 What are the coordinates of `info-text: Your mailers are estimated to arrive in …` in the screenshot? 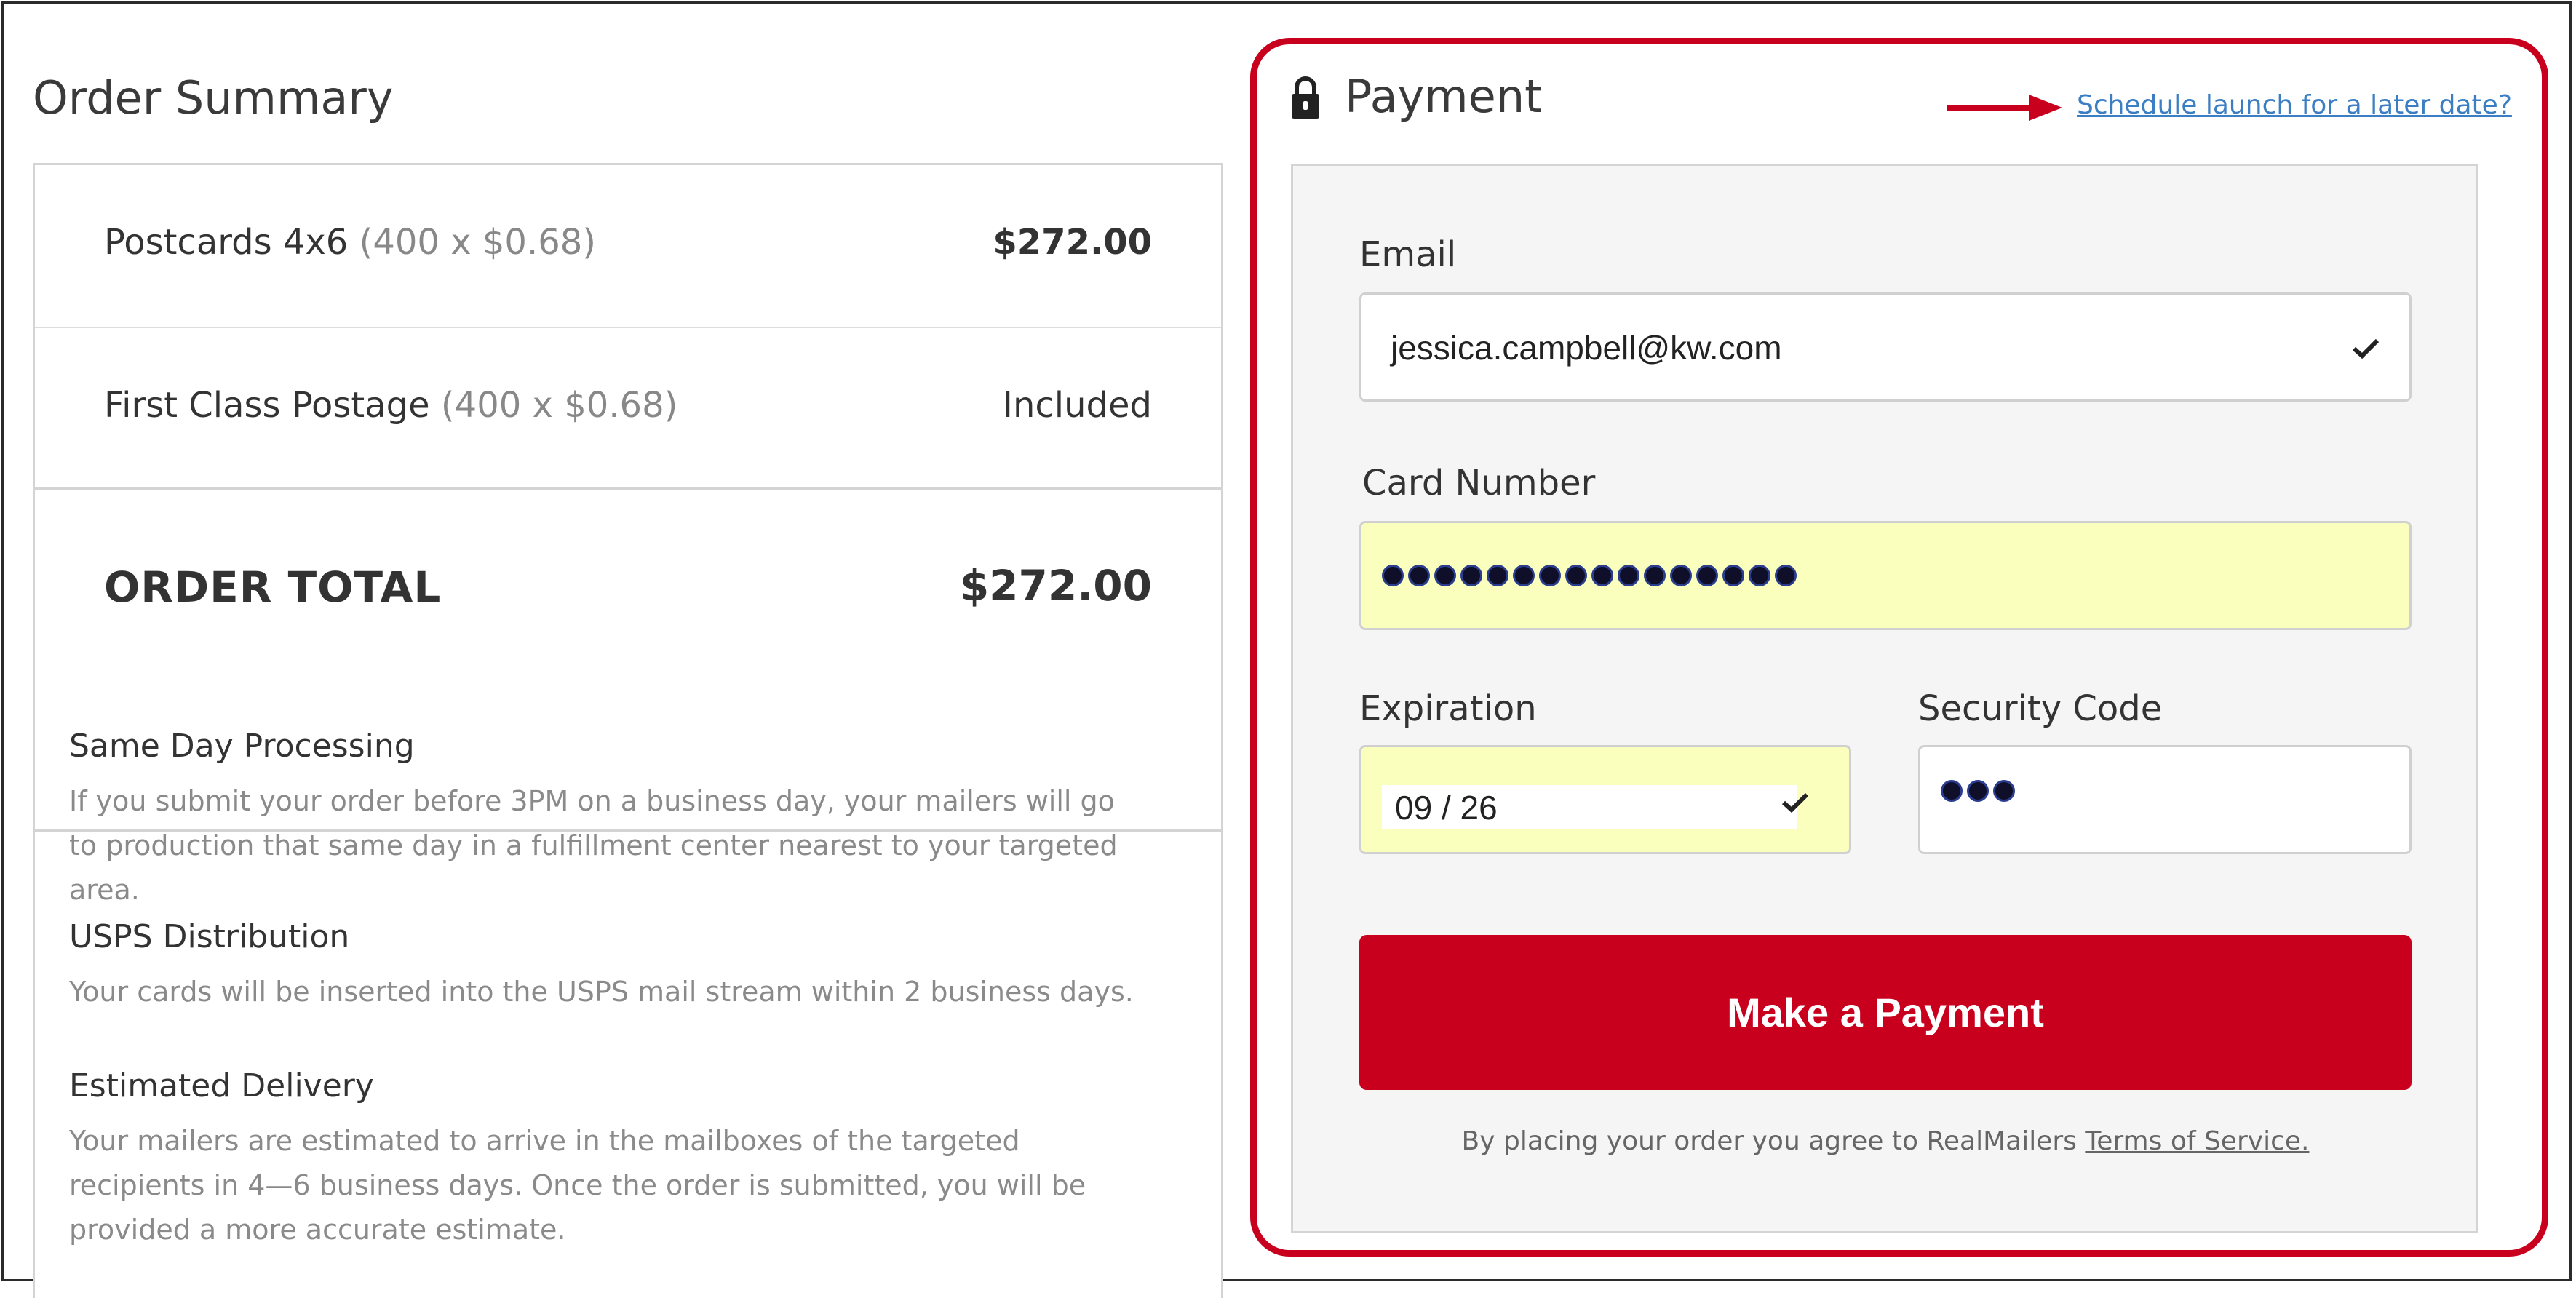 It's located at (577, 1185).